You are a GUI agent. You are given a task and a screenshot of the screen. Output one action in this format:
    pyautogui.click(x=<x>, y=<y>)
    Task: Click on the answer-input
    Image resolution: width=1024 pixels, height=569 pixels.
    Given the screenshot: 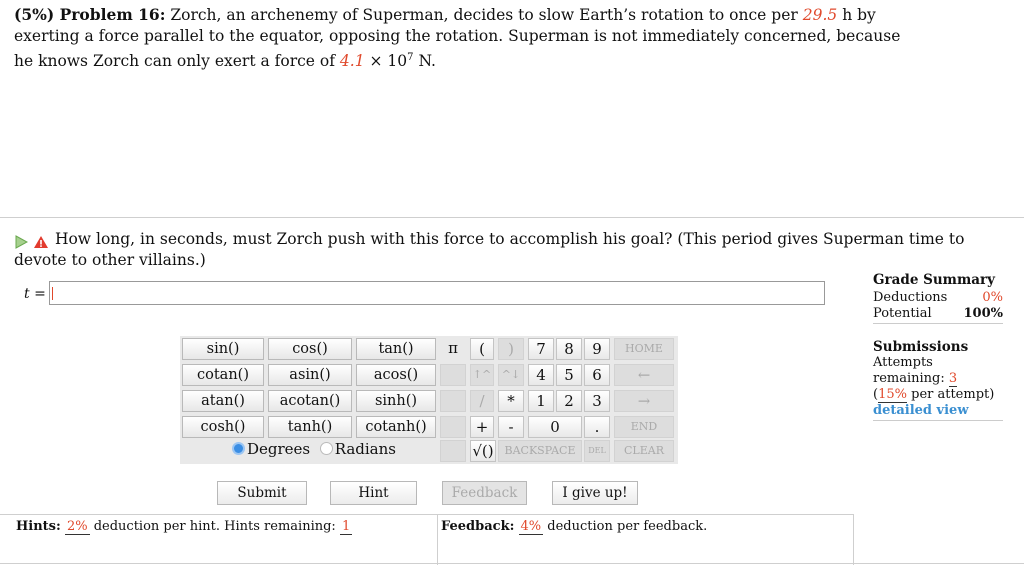 What is the action you would take?
    pyautogui.click(x=437, y=293)
    